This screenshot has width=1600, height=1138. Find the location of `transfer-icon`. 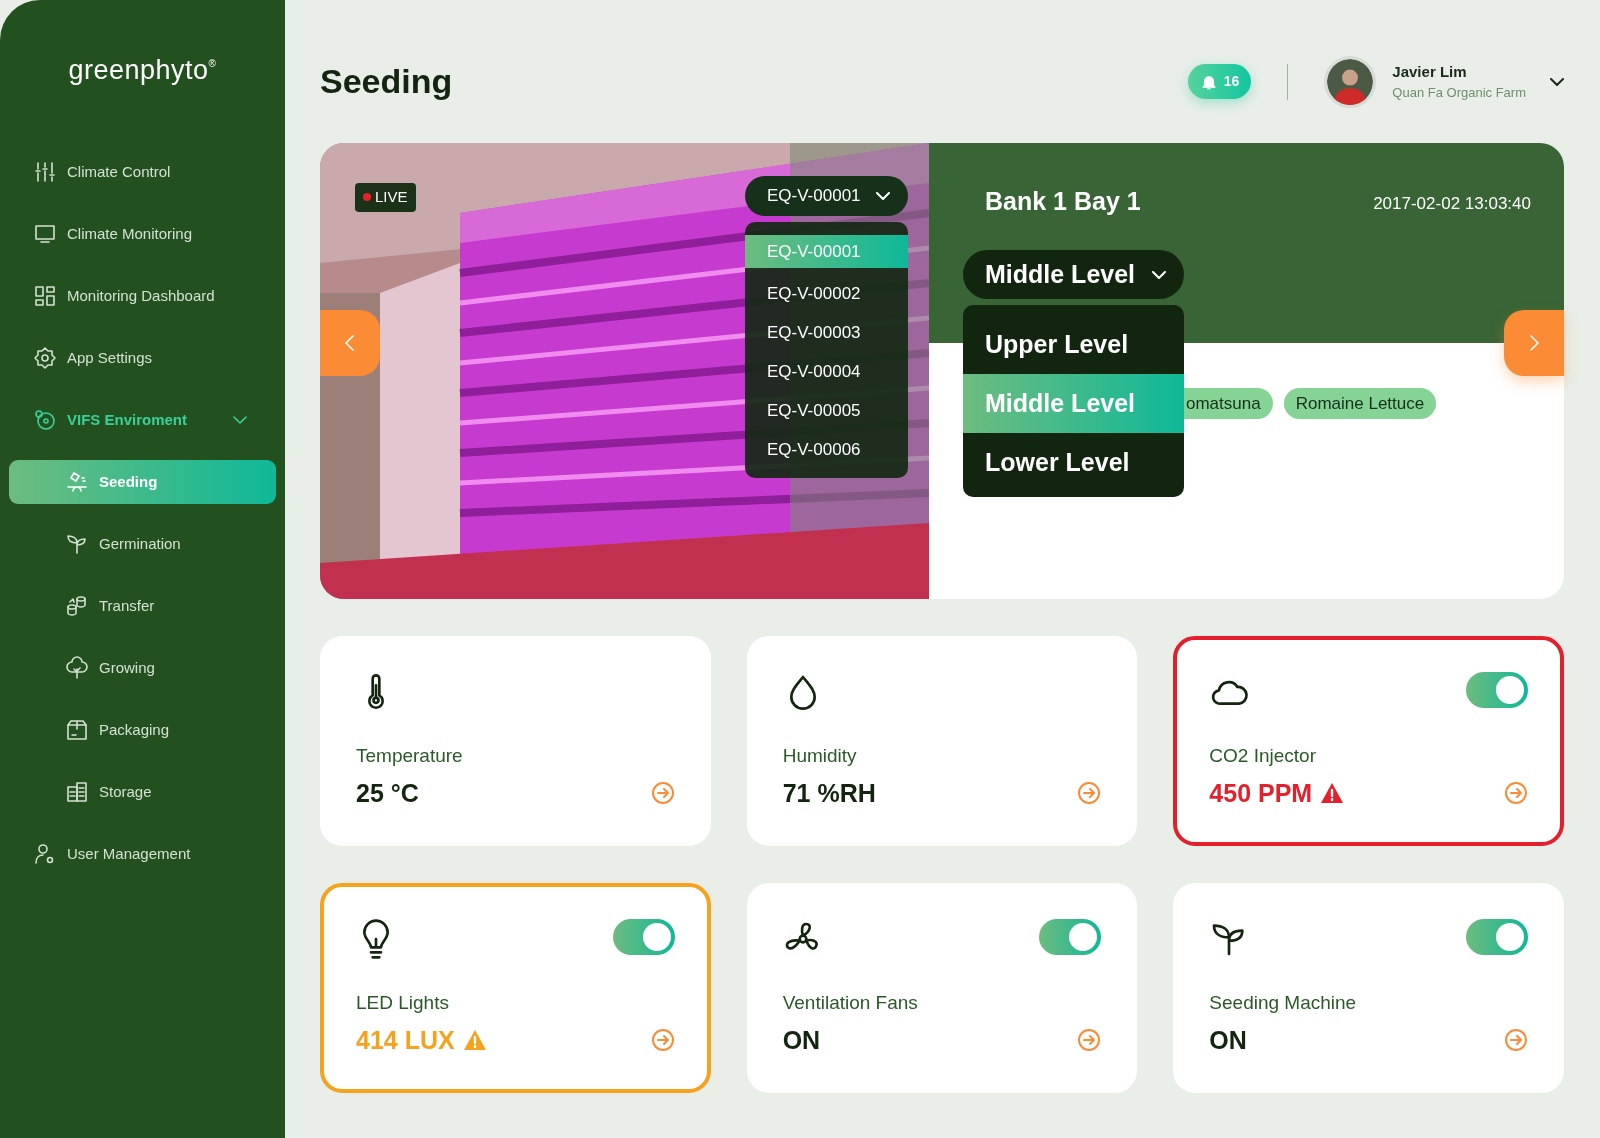

transfer-icon is located at coordinates (77, 606).